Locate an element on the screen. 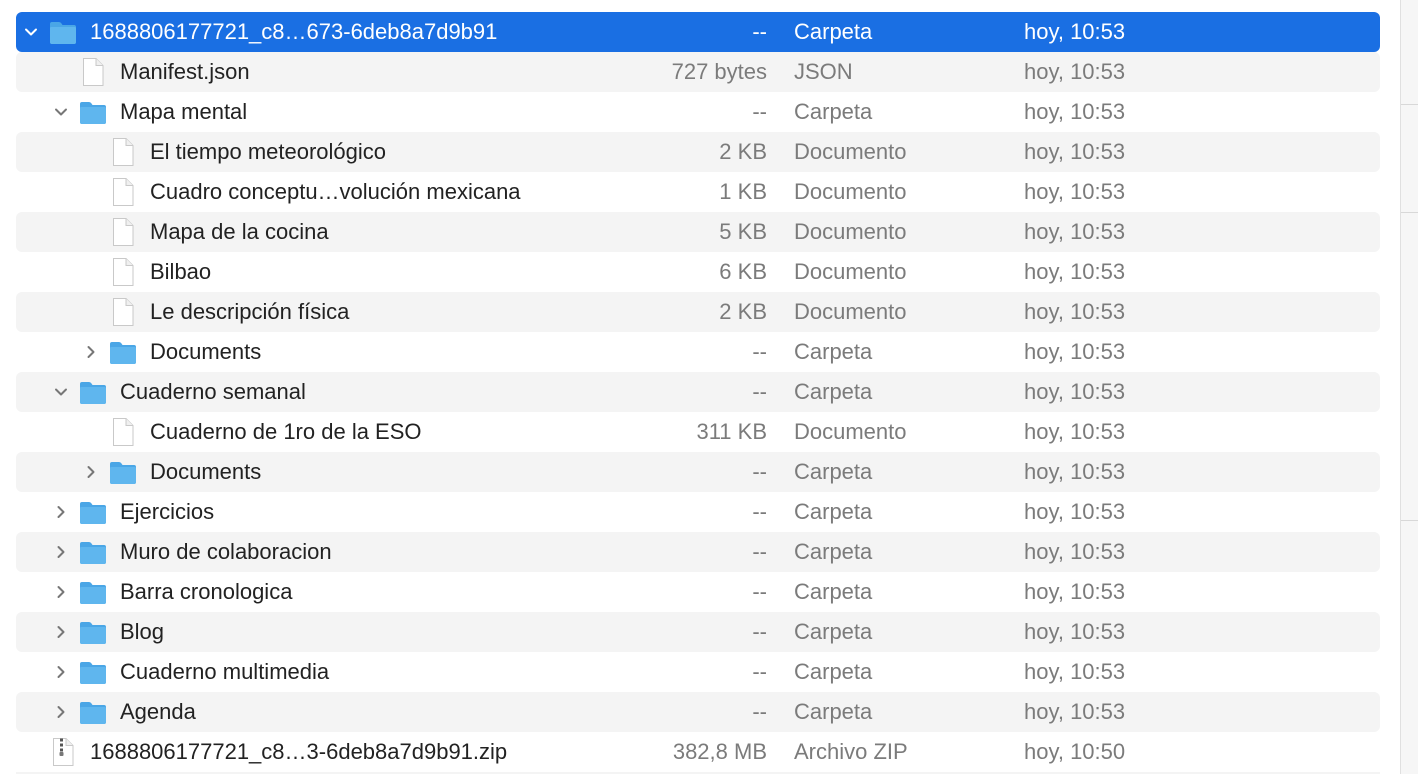 The image size is (1418, 774). item-size: 2 KB is located at coordinates (743, 151).